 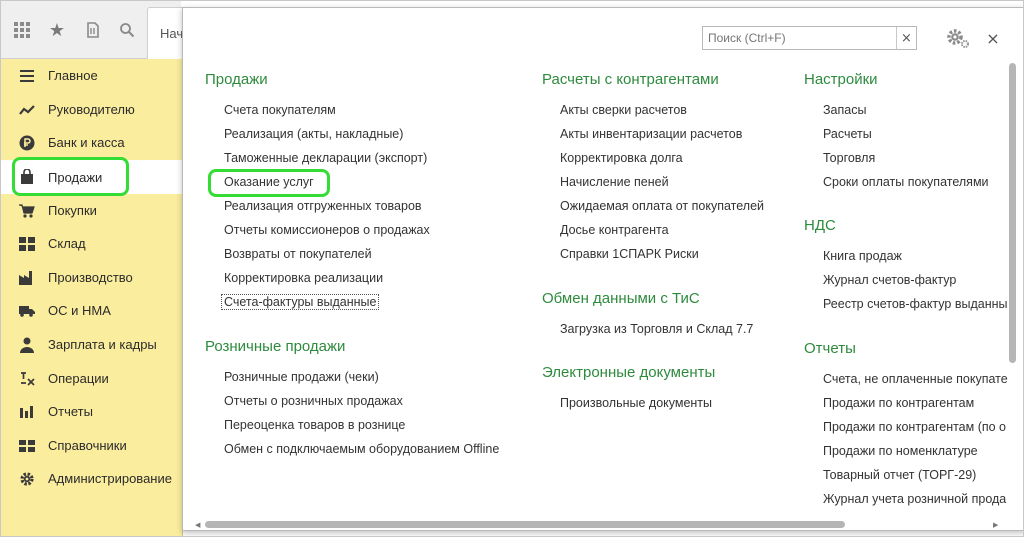 What do you see at coordinates (27, 278) in the screenshot?
I see `factory-icon` at bounding box center [27, 278].